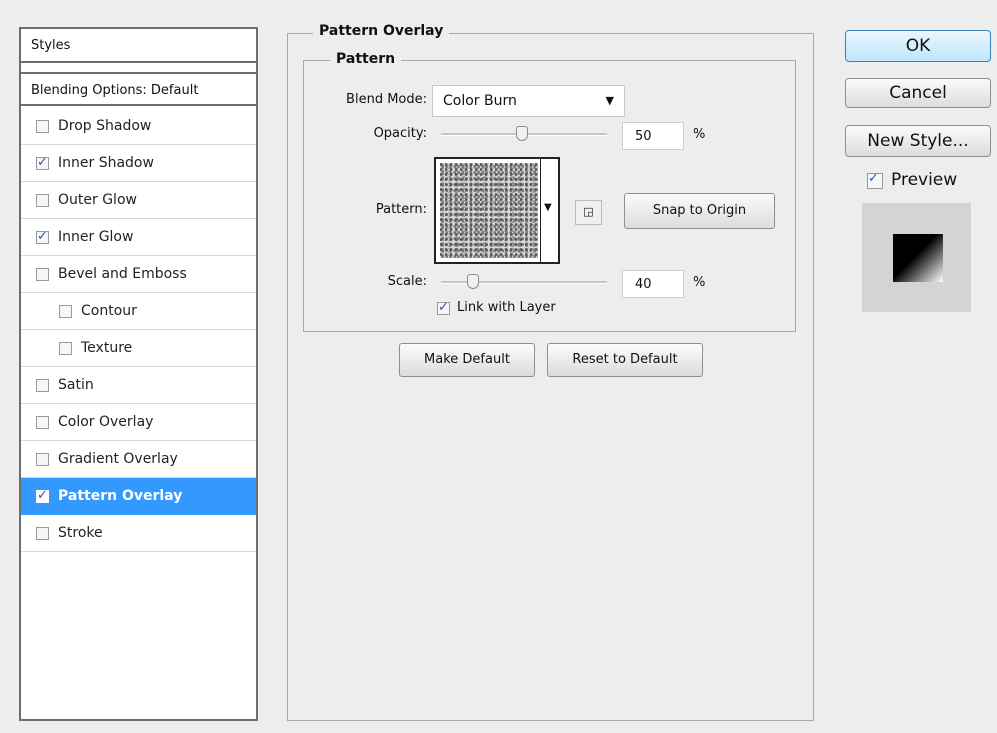 This screenshot has width=997, height=733. I want to click on reset-to-default-button: Reset to Default, so click(625, 360).